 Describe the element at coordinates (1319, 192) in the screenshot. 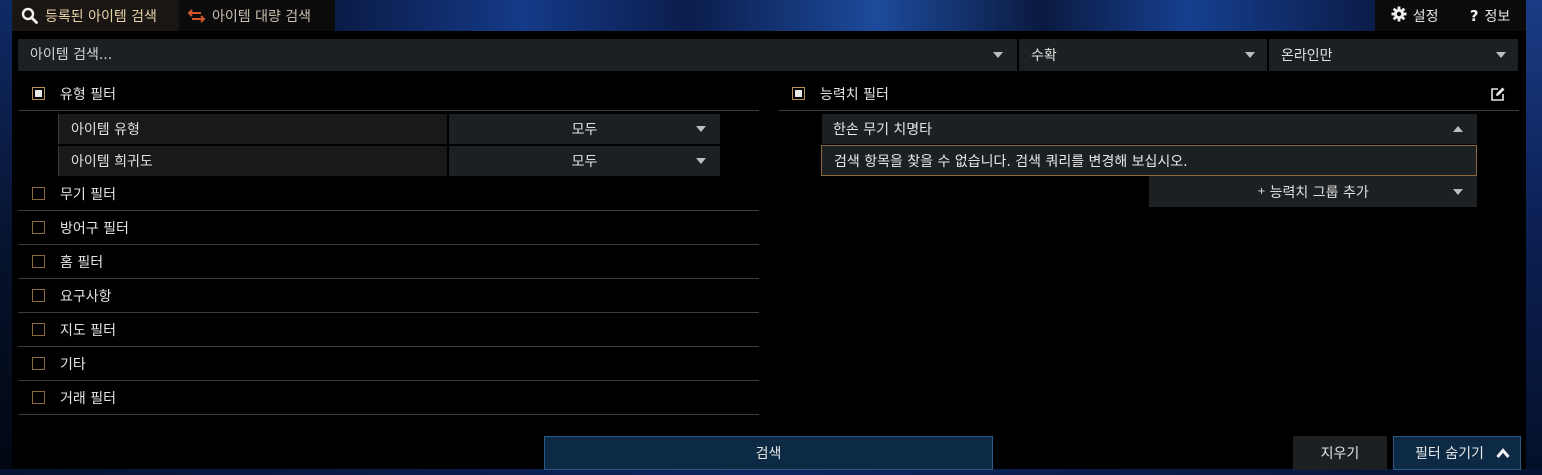

I see `add-stat-group-label: 능력치 그룹 추가` at that location.